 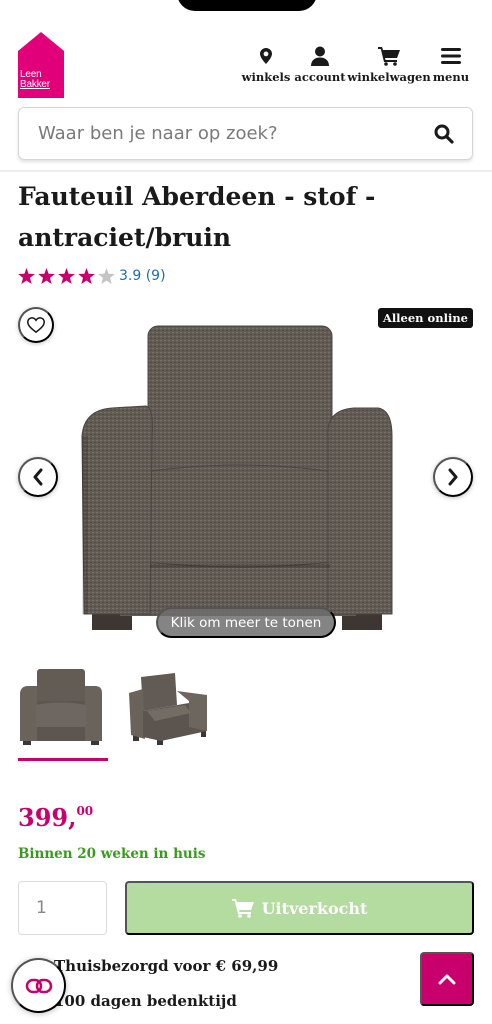 I want to click on rating-stars, so click(x=68, y=276).